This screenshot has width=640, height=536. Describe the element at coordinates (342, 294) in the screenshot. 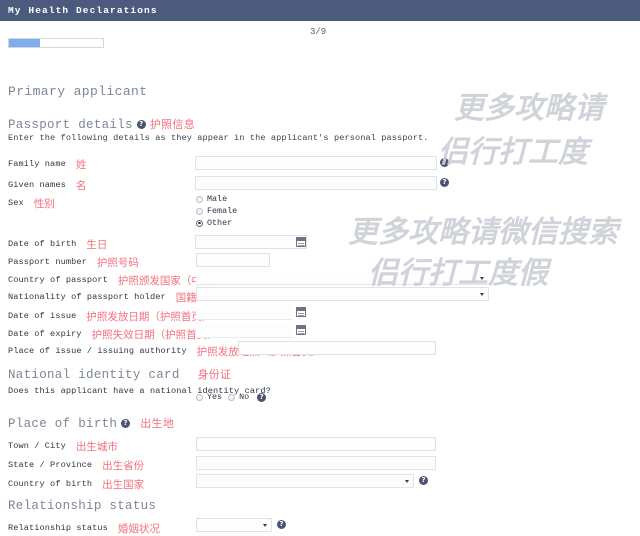

I see `select-nationality` at that location.